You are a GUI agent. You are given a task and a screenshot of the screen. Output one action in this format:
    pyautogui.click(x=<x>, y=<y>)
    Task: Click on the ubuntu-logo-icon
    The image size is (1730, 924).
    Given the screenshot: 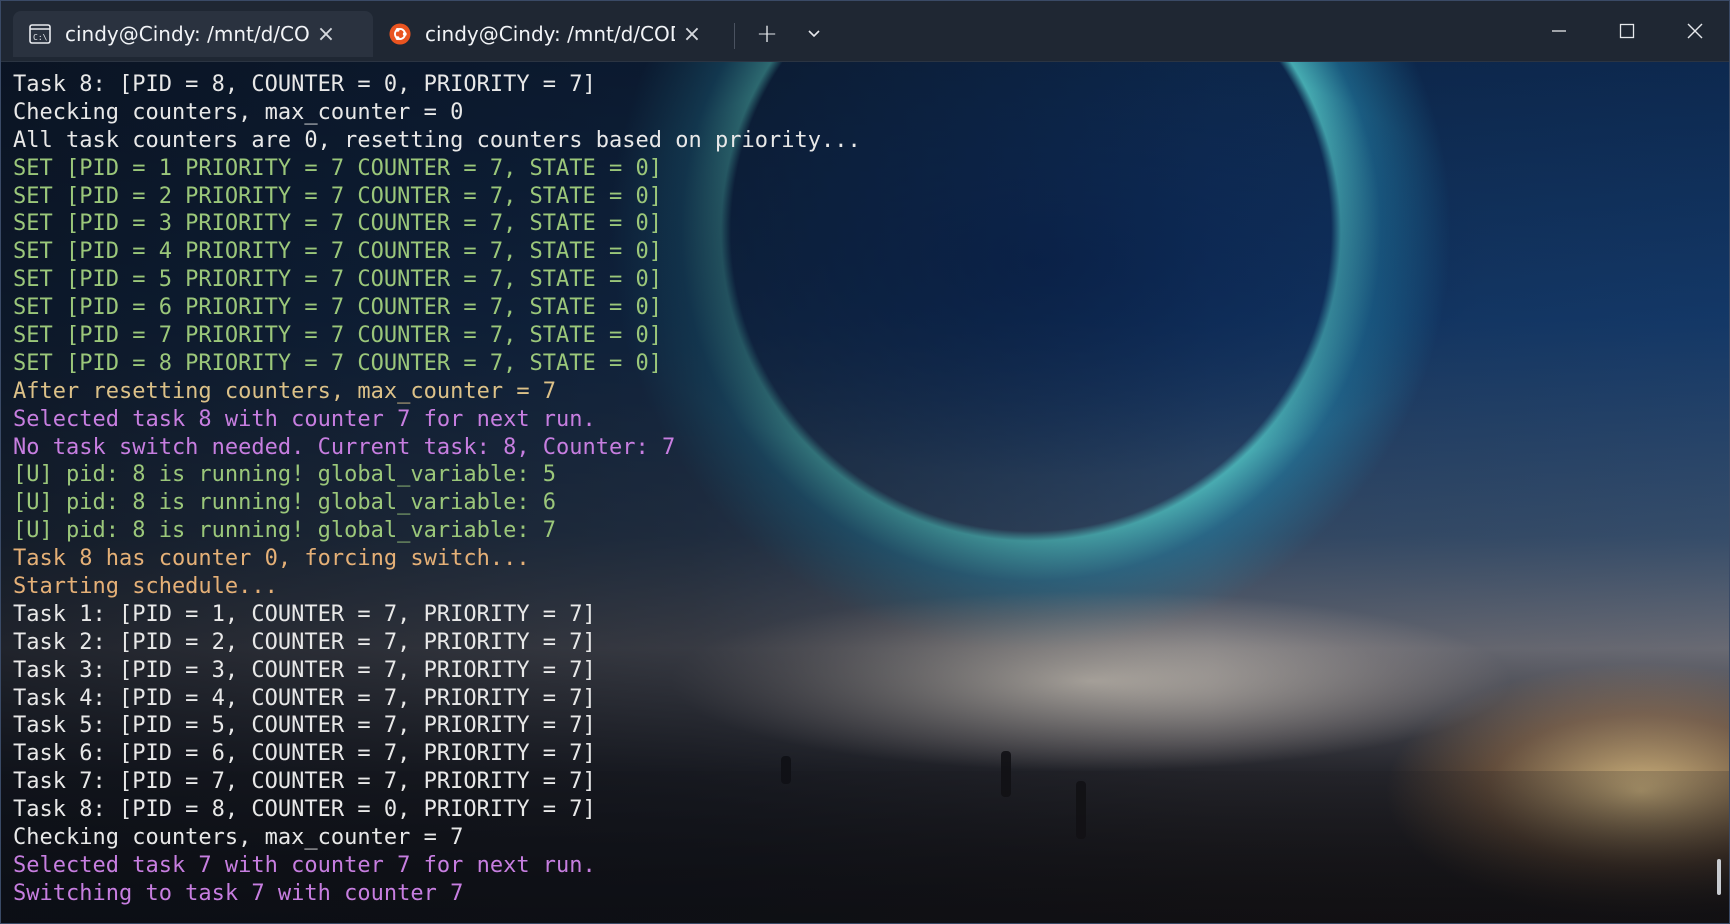 What is the action you would take?
    pyautogui.click(x=400, y=34)
    